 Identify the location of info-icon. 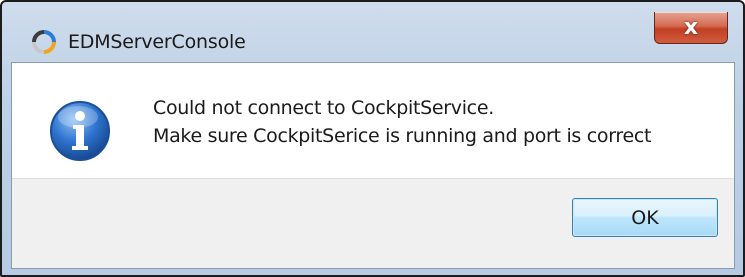
(80, 131).